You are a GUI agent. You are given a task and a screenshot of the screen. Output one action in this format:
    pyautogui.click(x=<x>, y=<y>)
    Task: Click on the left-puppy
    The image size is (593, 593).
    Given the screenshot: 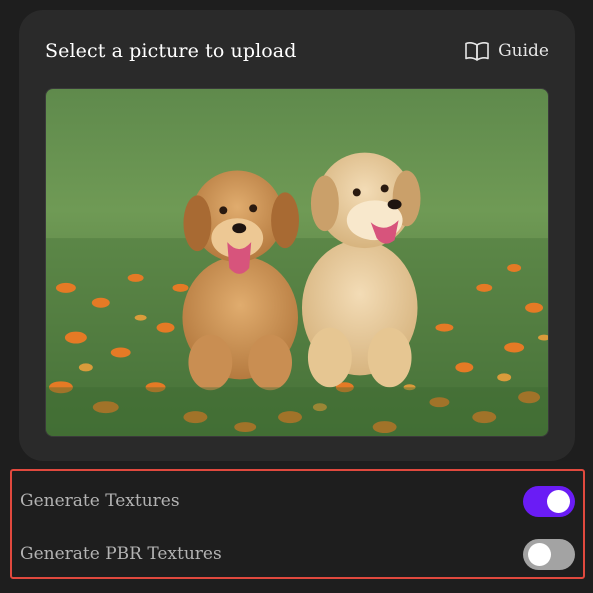 What is the action you would take?
    pyautogui.click(x=240, y=280)
    